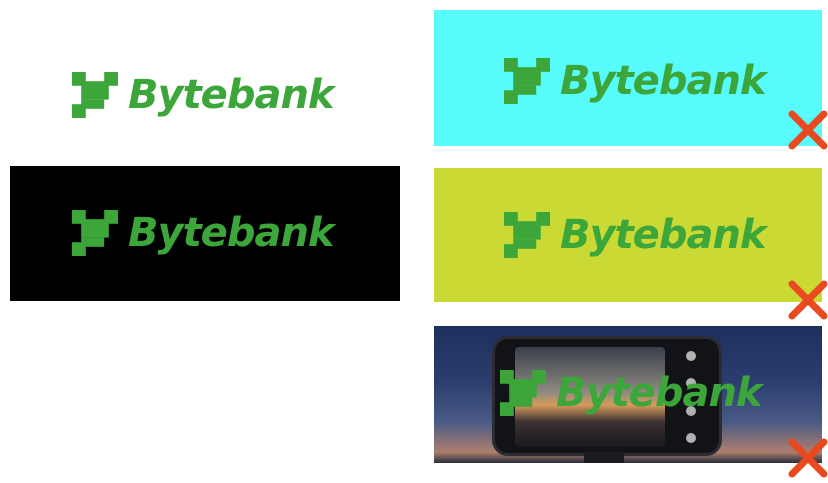 This screenshot has width=828, height=483. I want to click on phone-stand, so click(604, 457).